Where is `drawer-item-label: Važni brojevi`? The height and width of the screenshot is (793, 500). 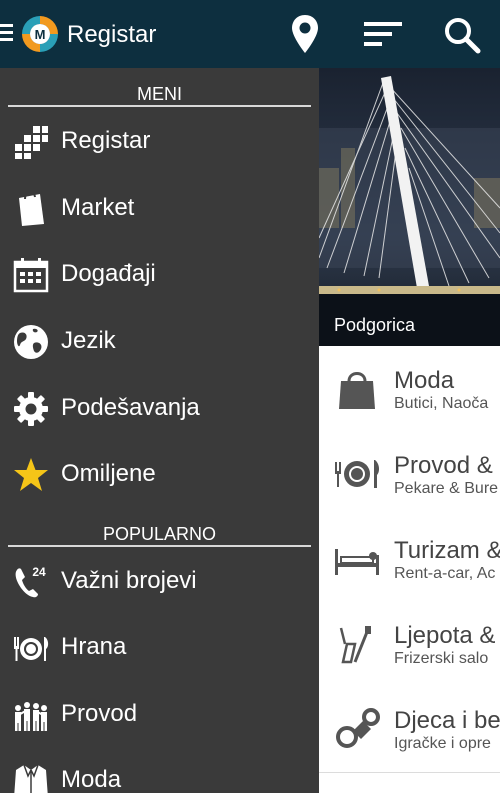
drawer-item-label: Važni brojevi is located at coordinates (129, 580).